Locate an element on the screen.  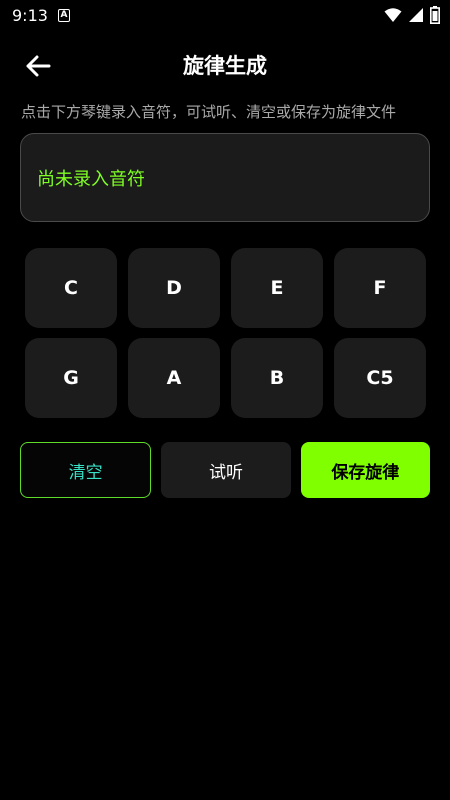
key-d: D is located at coordinates (174, 288).